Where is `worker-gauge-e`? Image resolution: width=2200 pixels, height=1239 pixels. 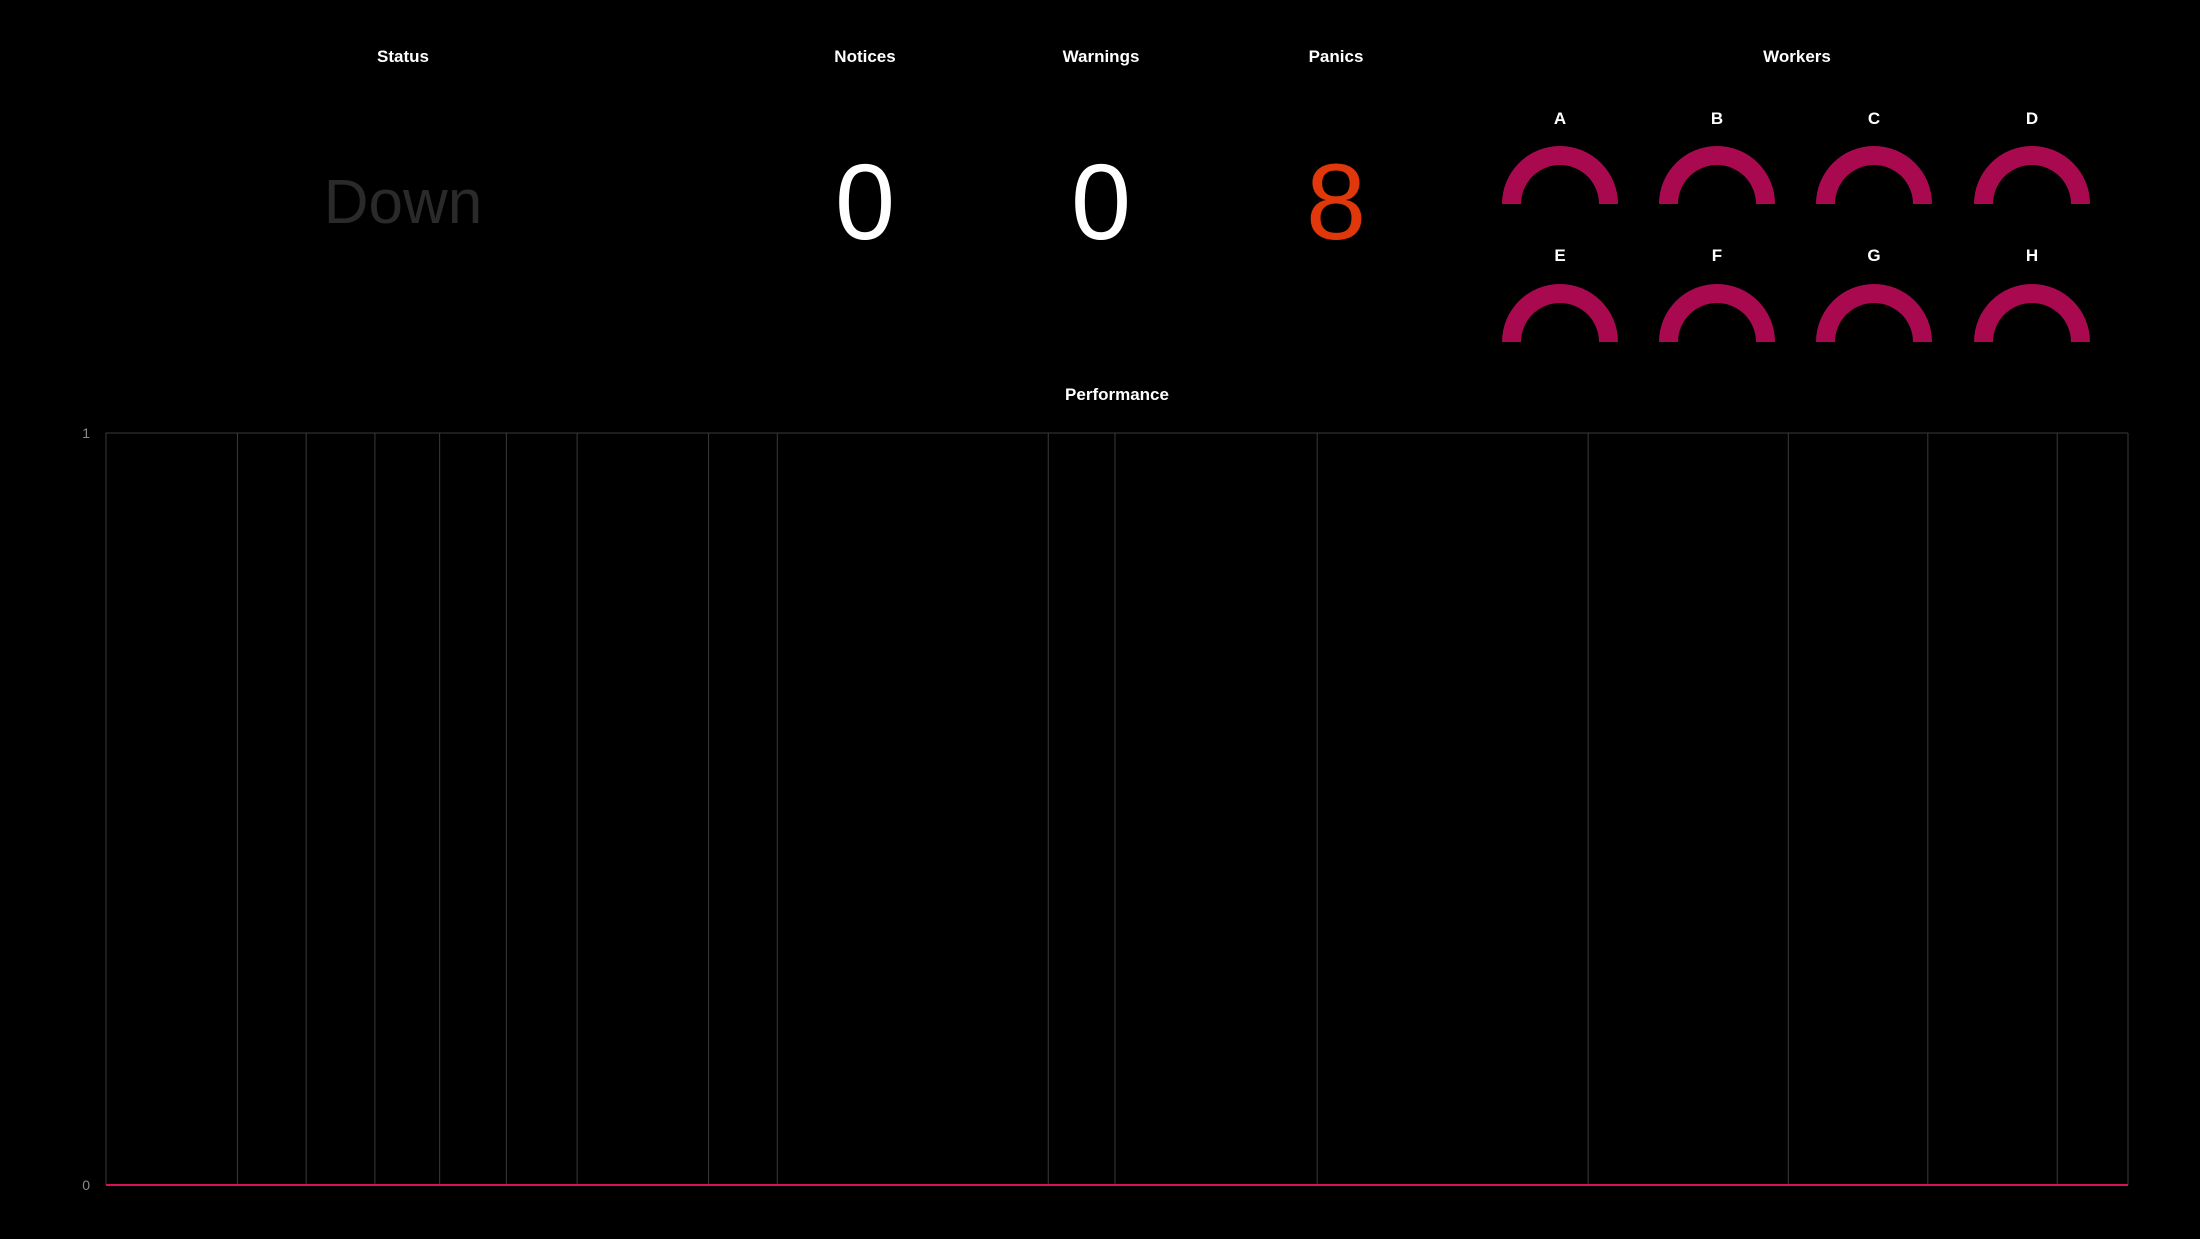
worker-gauge-e is located at coordinates (1560, 314).